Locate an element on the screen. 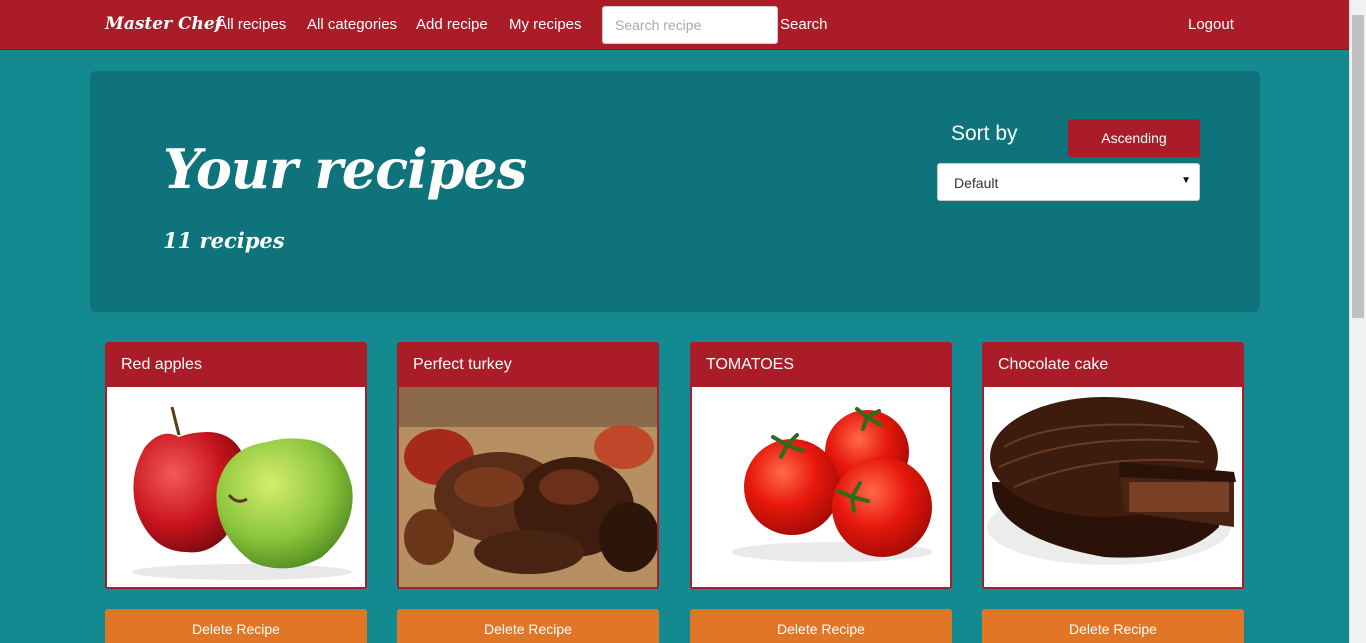  recipe-card: Red apples is located at coordinates (236, 465).